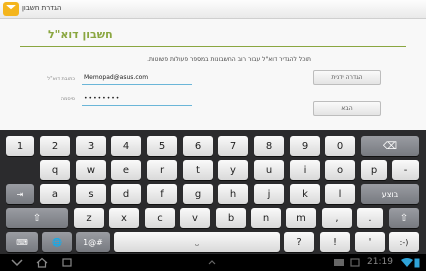 The height and width of the screenshot is (271, 426). Describe the element at coordinates (93, 242) in the screenshot. I see `symbols-key: 1@#` at that location.